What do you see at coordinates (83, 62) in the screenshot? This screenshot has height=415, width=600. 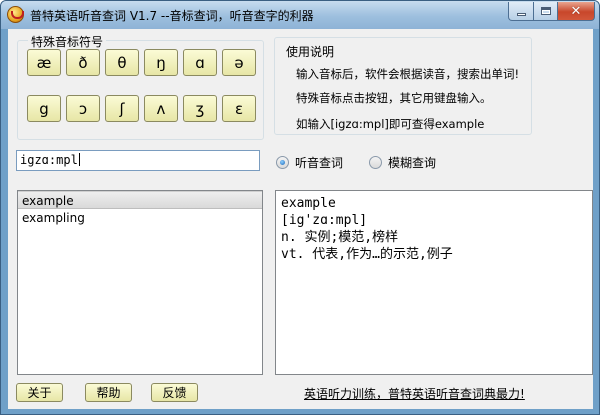 I see `symbol-button-eth: ð` at bounding box center [83, 62].